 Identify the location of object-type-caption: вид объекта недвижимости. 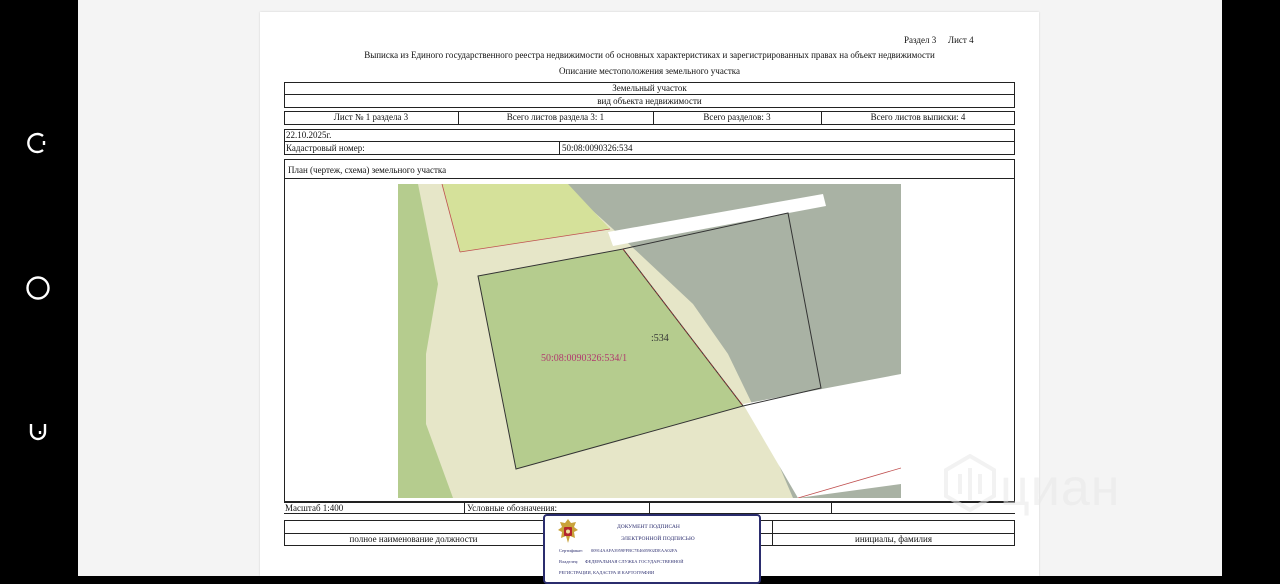
(649, 101).